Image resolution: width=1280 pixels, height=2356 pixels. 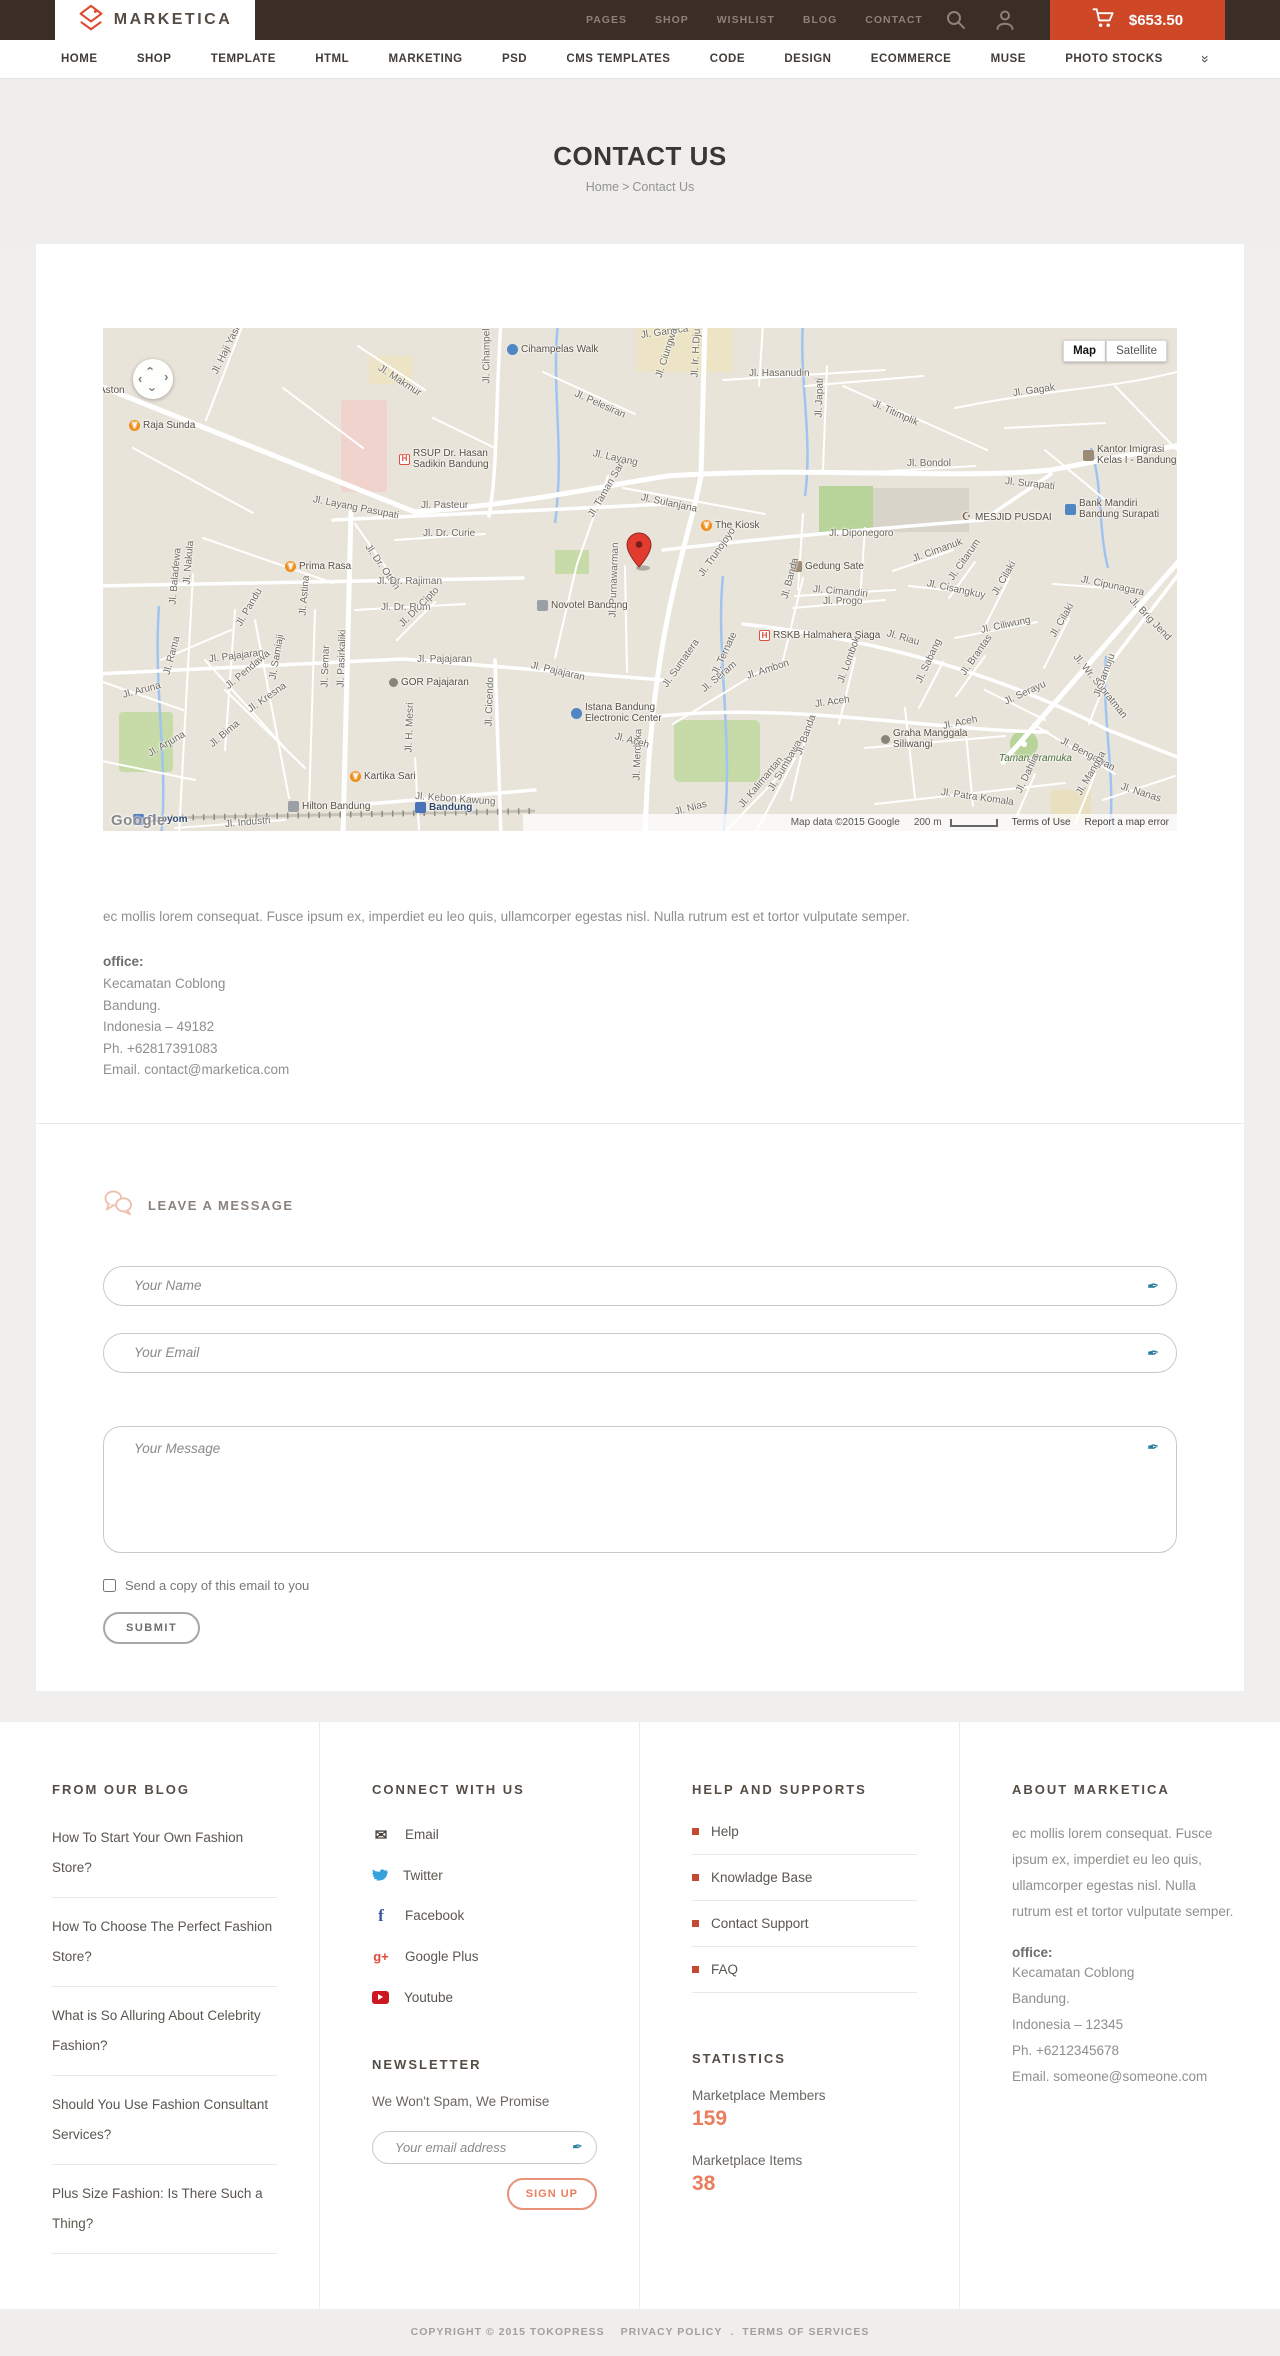 I want to click on map-label: Jl. Patra Komala, so click(x=977, y=798).